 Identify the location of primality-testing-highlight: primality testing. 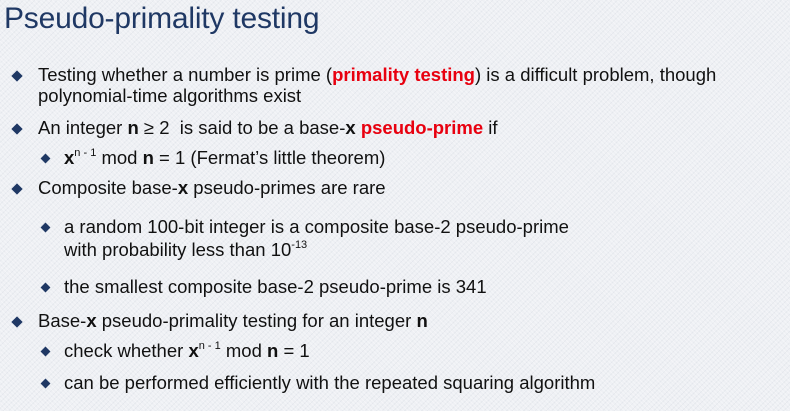
(403, 74).